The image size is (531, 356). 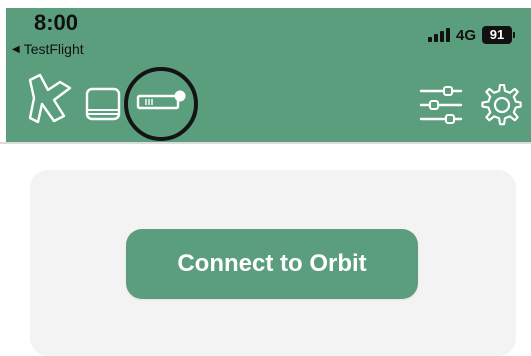 I want to click on highlight-circle, so click(x=161, y=104).